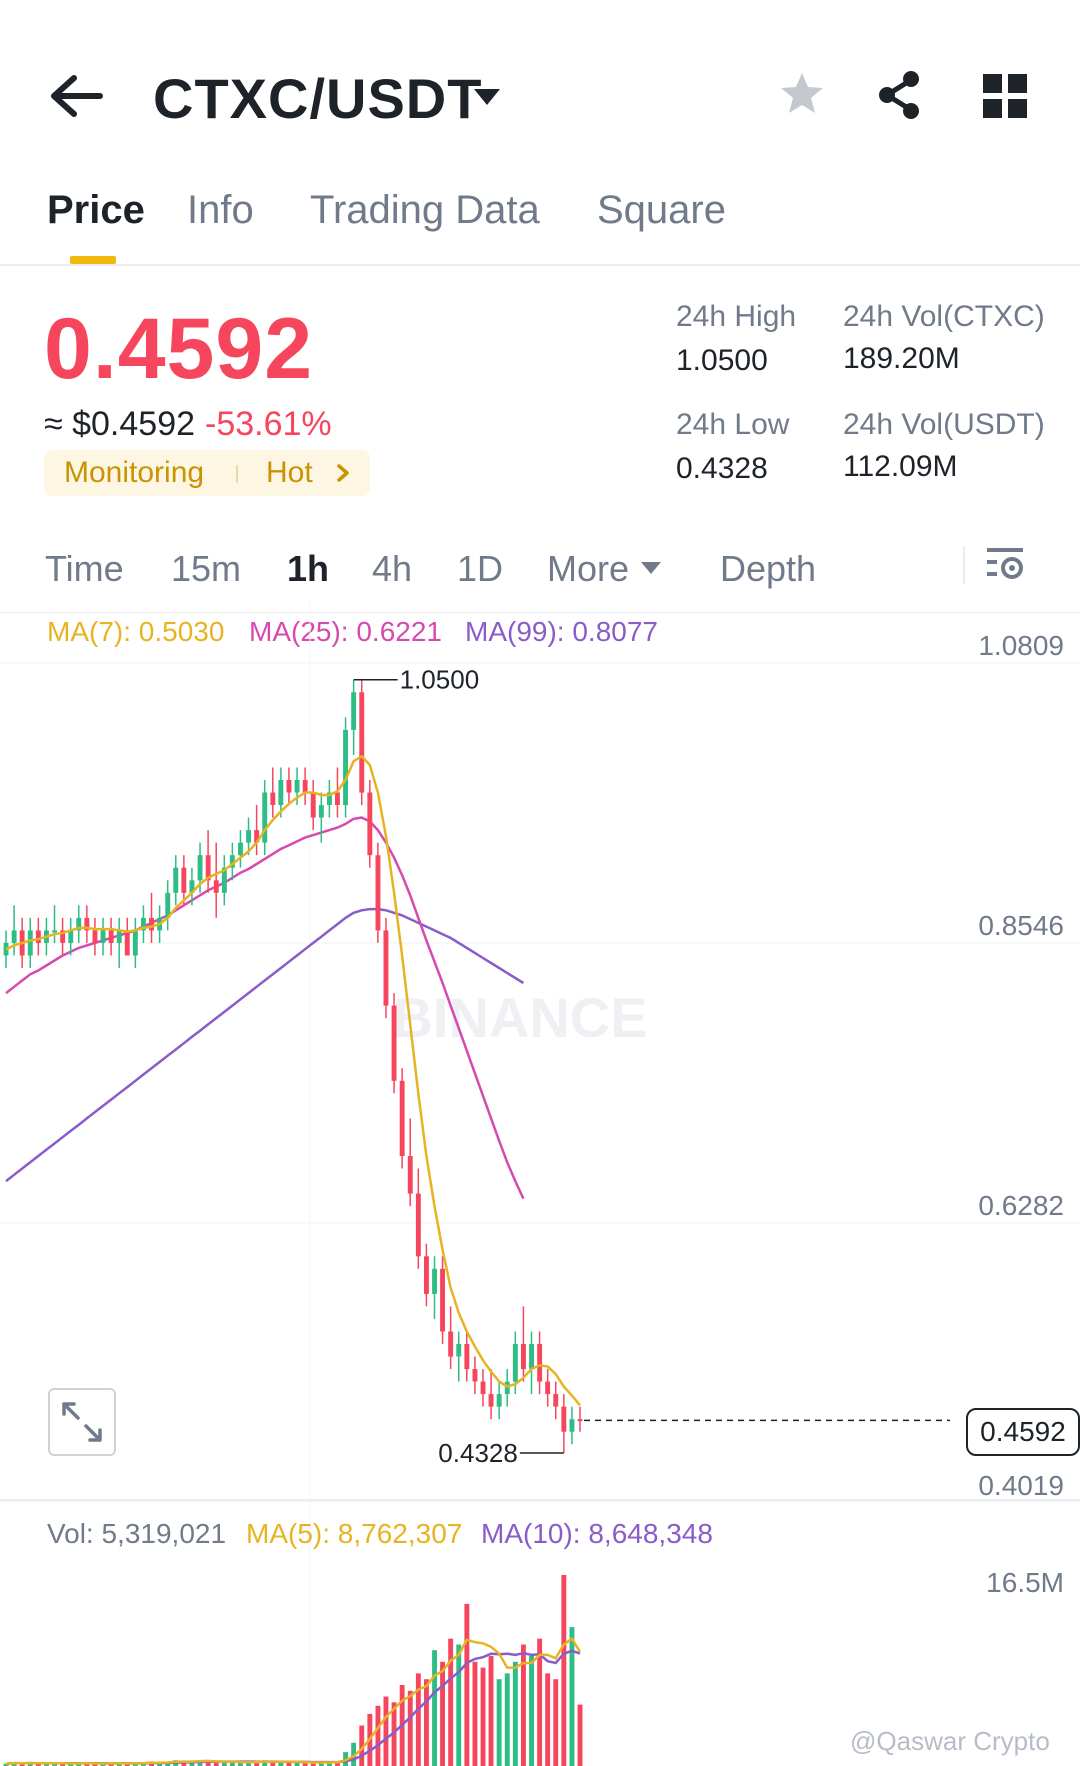 Image resolution: width=1080 pixels, height=1766 pixels. I want to click on volume-ma5-legend: MA(5): 8,762,307, so click(354, 1533).